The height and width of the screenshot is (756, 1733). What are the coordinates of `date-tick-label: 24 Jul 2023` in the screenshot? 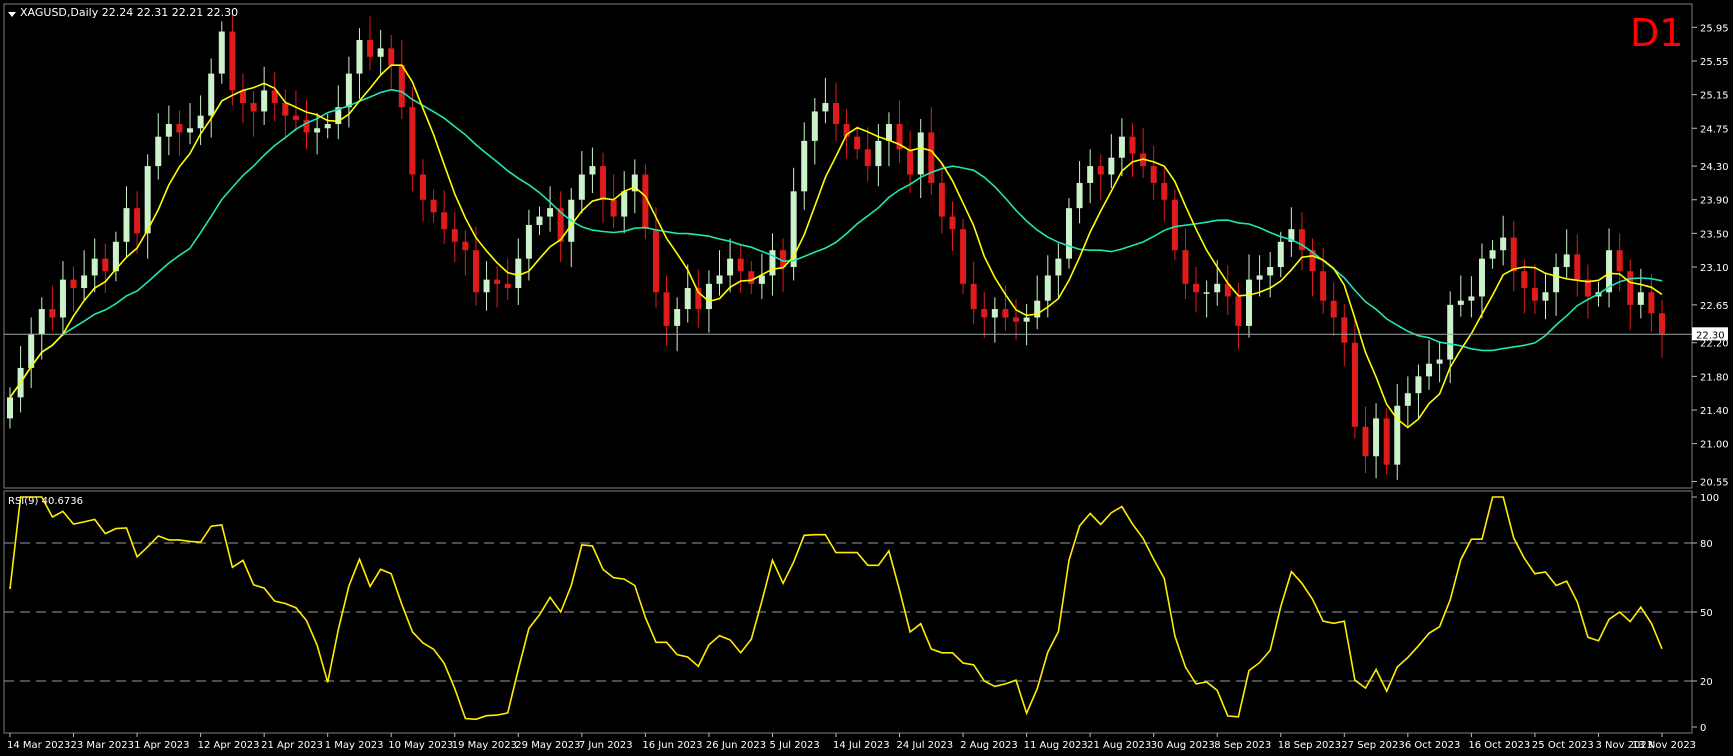 It's located at (925, 745).